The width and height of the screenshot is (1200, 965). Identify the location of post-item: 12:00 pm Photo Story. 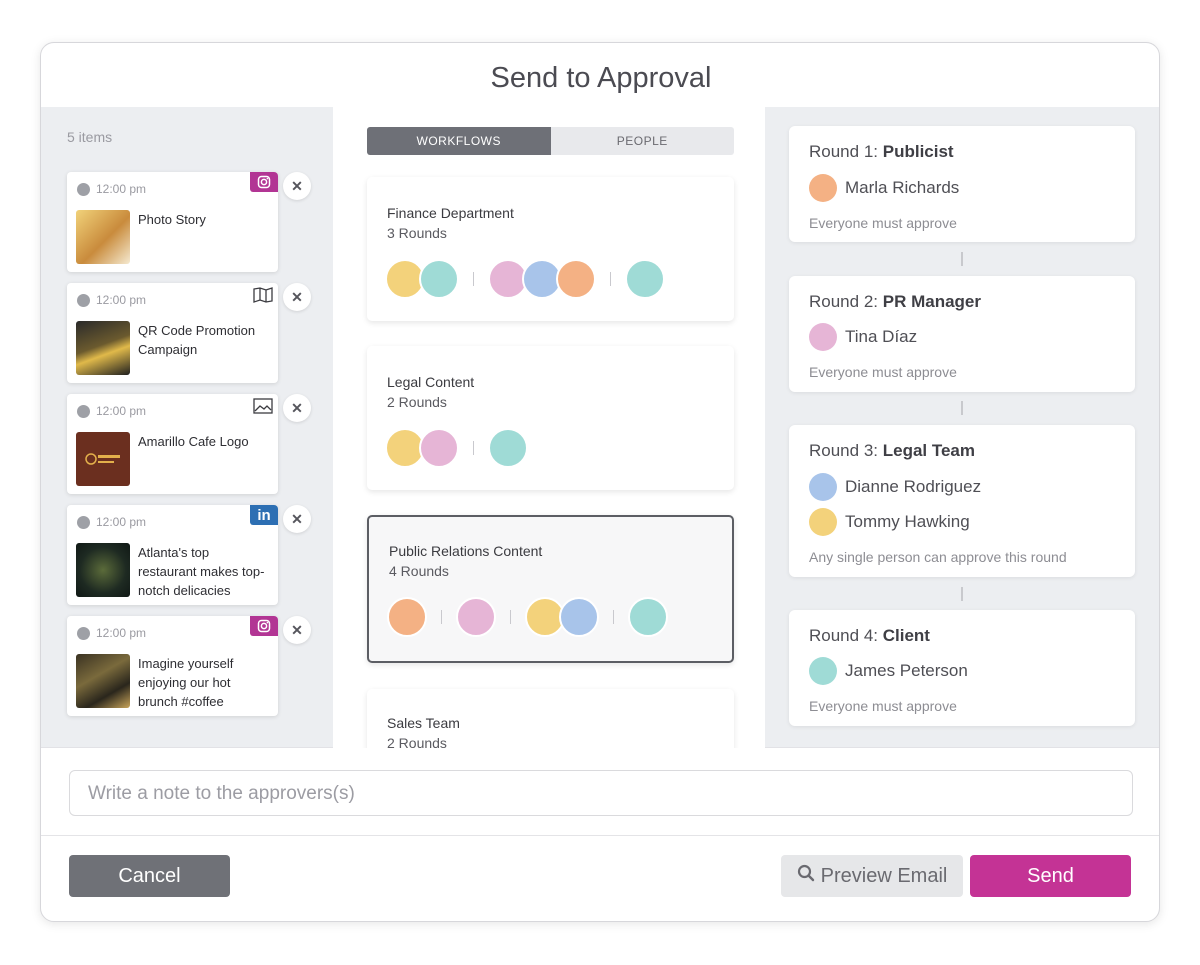
(172, 222).